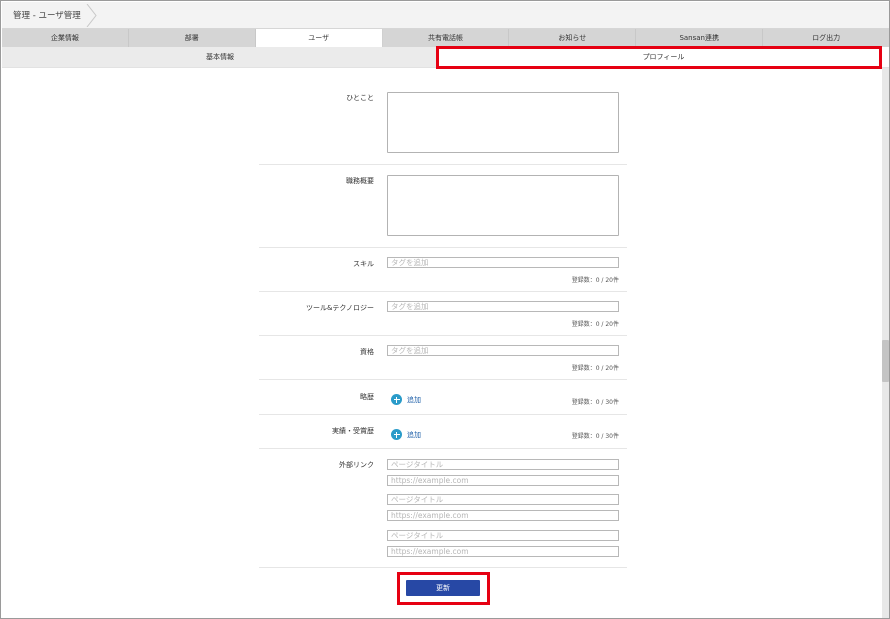 The image size is (890, 619). Describe the element at coordinates (406, 399) in the screenshot. I see `history-add-button: 追加` at that location.